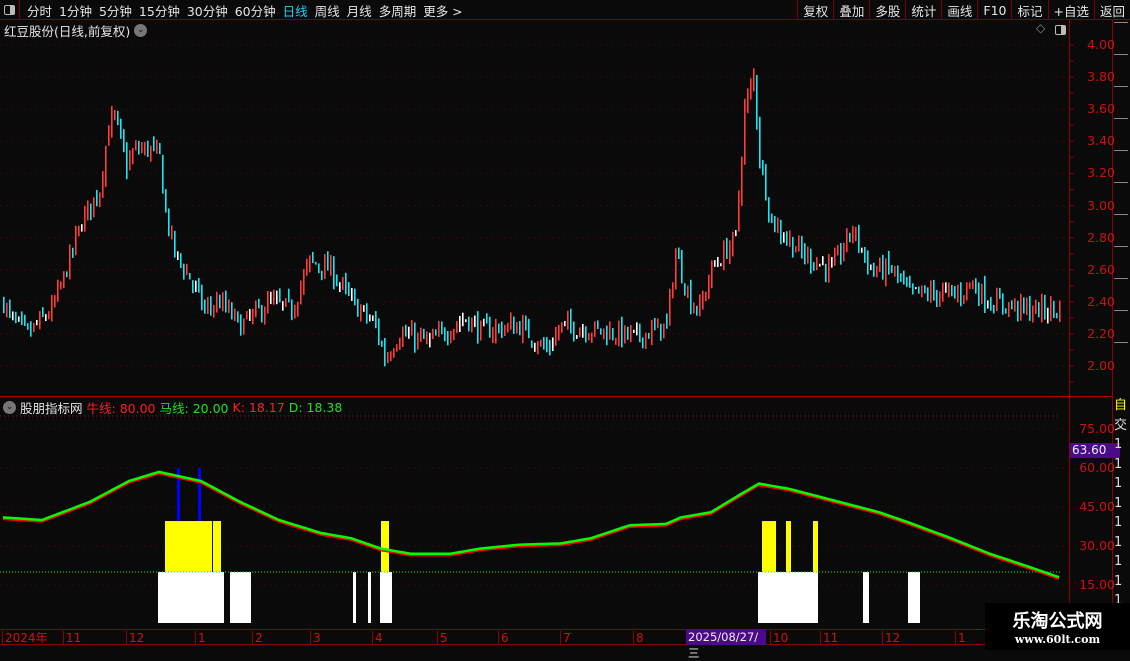 This screenshot has width=1130, height=661. What do you see at coordinates (51, 407) in the screenshot?
I see `indicator-name: 股朋指标网` at bounding box center [51, 407].